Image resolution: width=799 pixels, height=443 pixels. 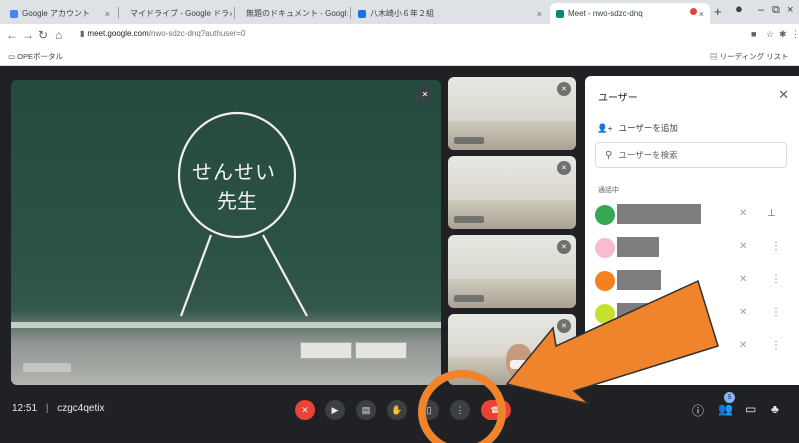 I want to click on bookmarks-bar, so click(x=399, y=57).